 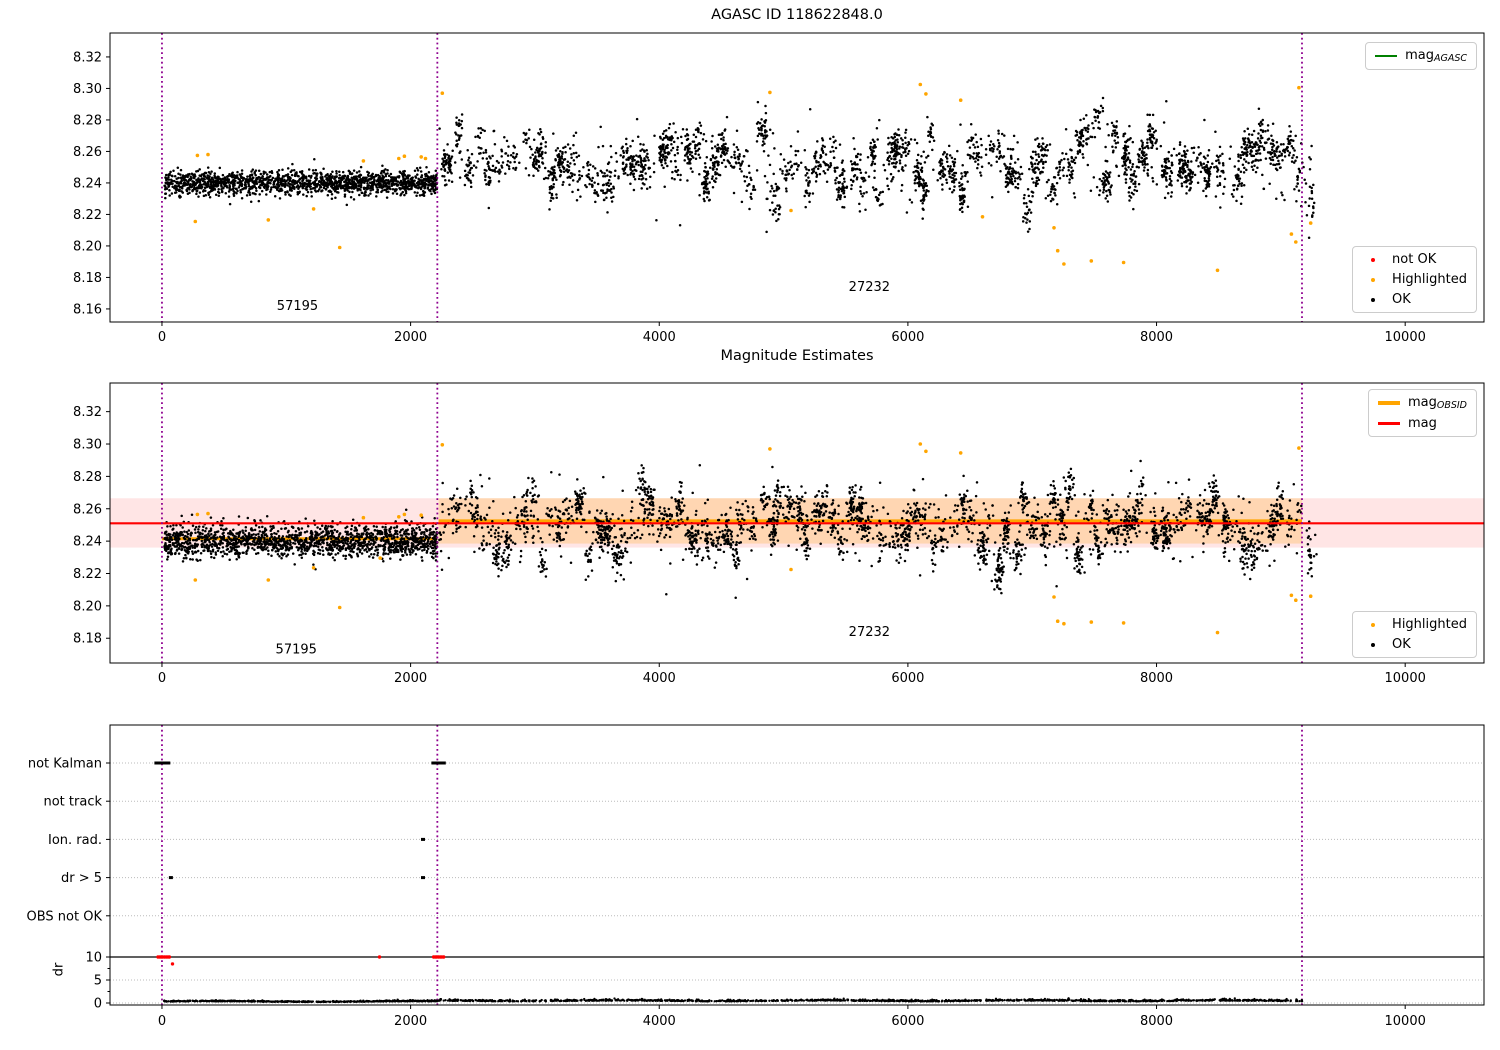 I want to click on legend-item: mag, so click(x=1421, y=423).